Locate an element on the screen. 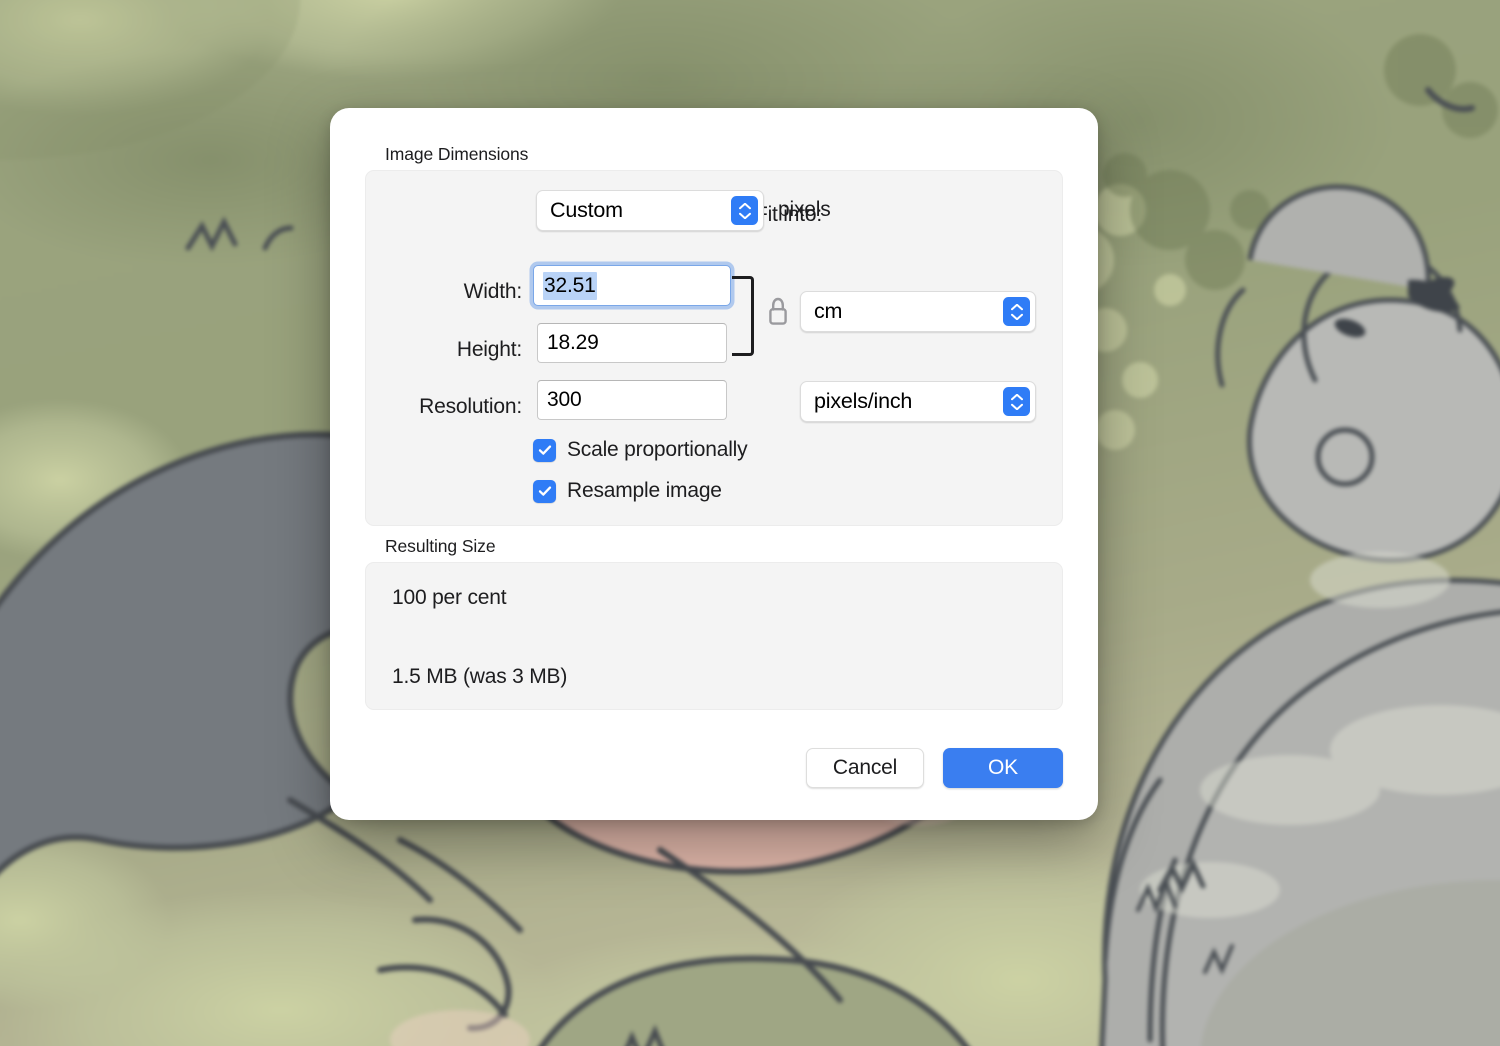 The image size is (1500, 1046). fit-into-select: Custom is located at coordinates (650, 210).